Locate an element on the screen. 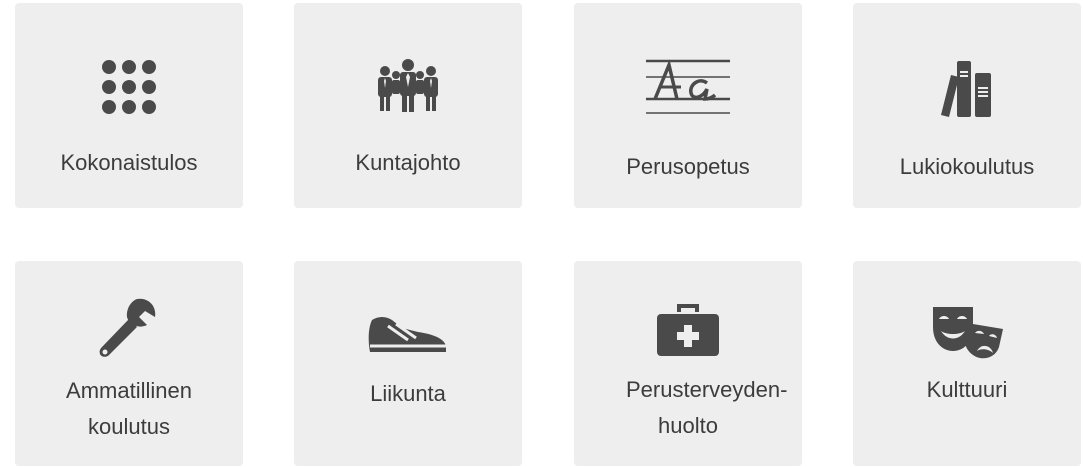  tile-label: Perusterveyden-huolto is located at coordinates (707, 407).